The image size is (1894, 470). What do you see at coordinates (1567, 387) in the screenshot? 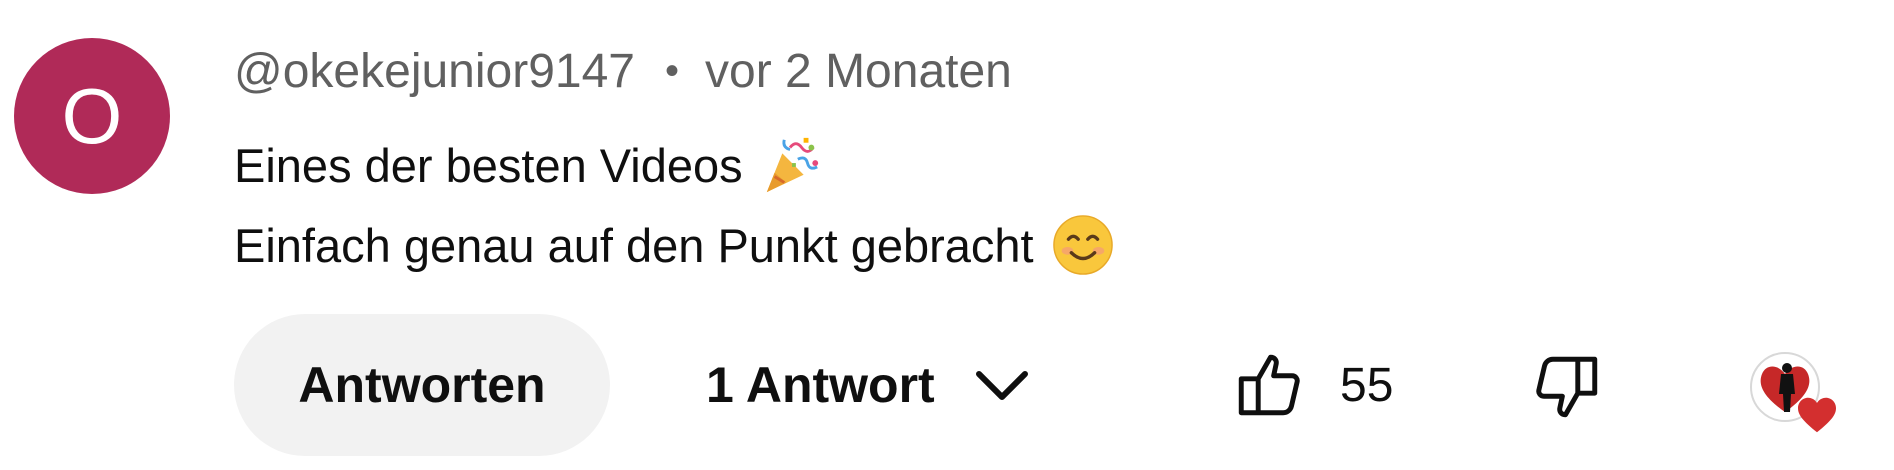
I see `thumbs-down-icon` at bounding box center [1567, 387].